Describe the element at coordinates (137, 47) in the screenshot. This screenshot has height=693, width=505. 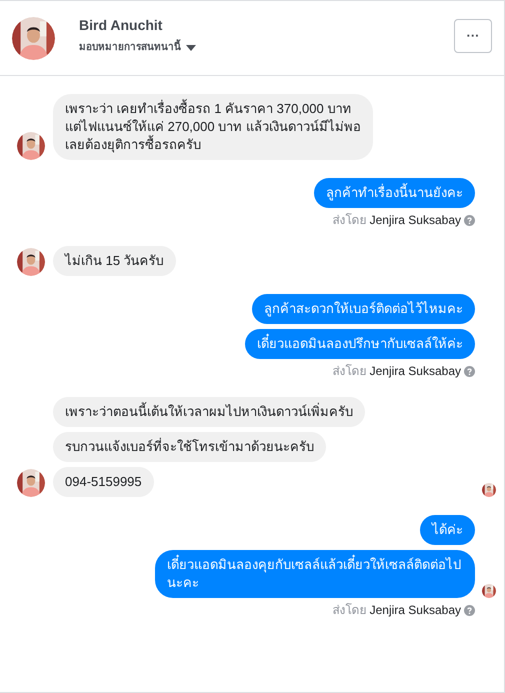
I see `assign-conversation-dropdown: มอบหมายการสนทนานี้` at that location.